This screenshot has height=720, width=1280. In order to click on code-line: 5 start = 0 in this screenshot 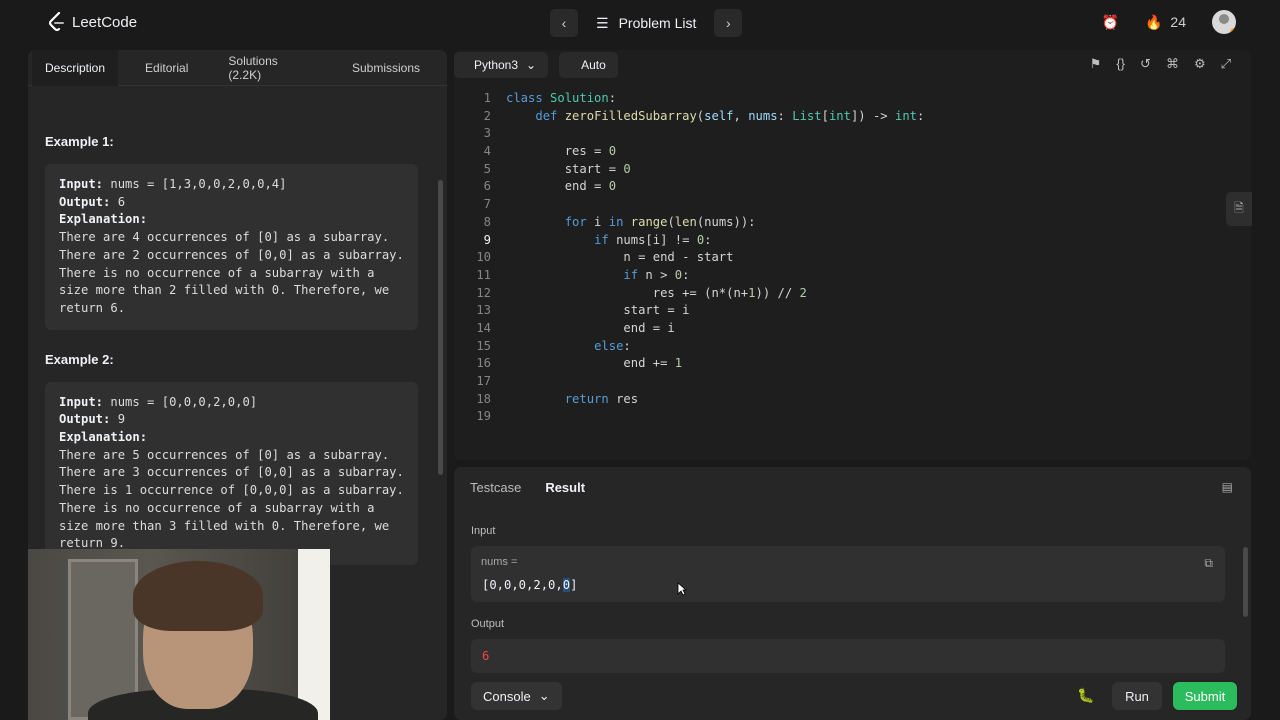, I will do `click(557, 168)`.